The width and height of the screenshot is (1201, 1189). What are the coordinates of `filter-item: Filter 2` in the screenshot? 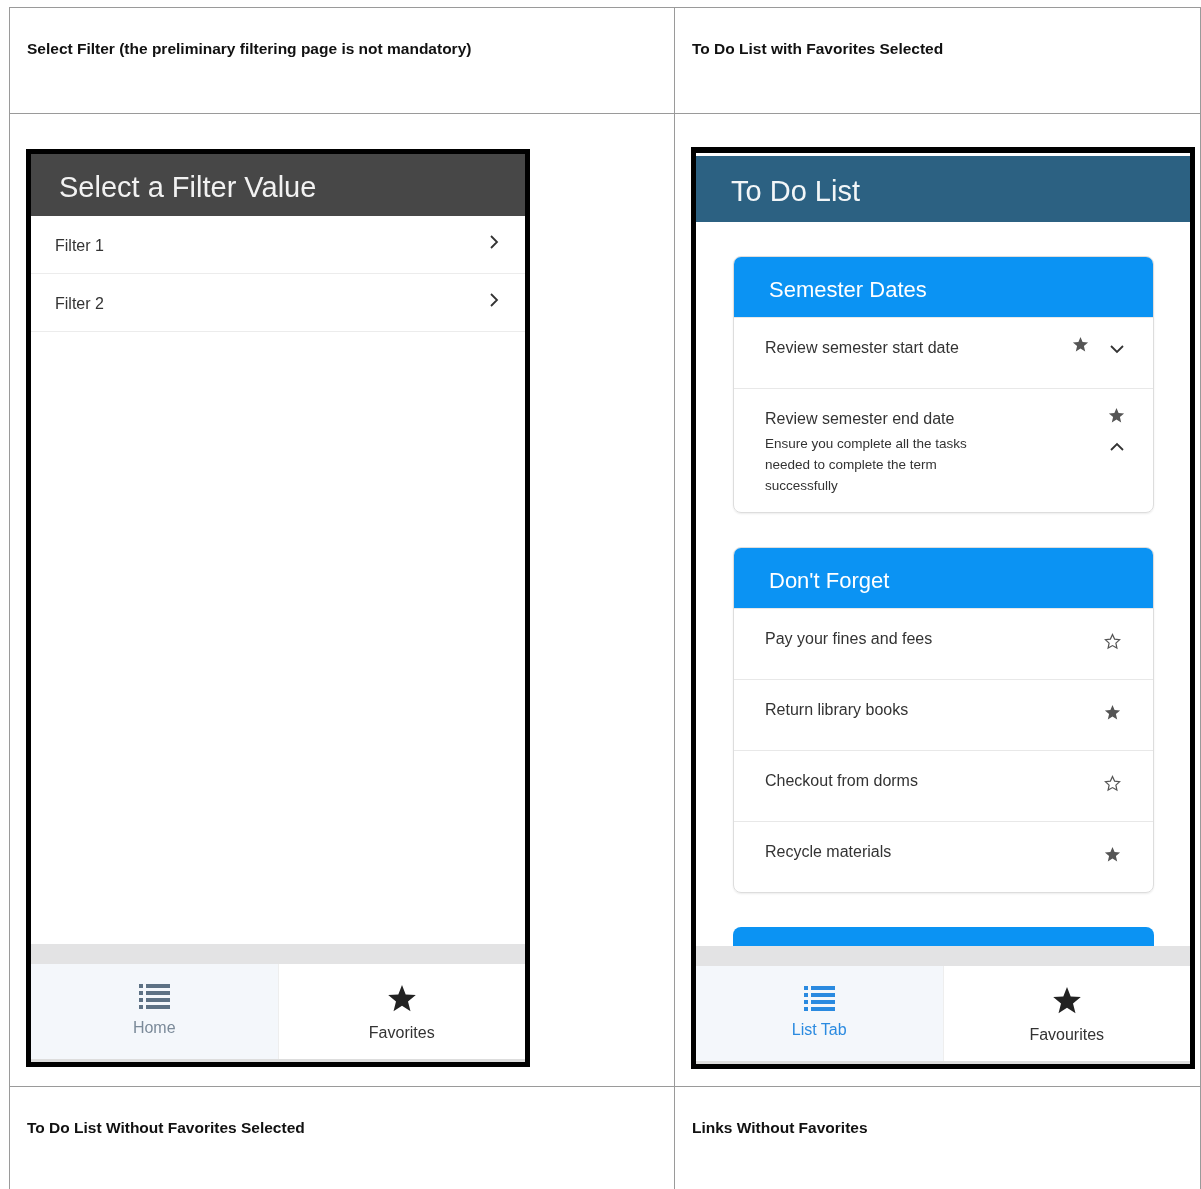 It's located at (278, 303).